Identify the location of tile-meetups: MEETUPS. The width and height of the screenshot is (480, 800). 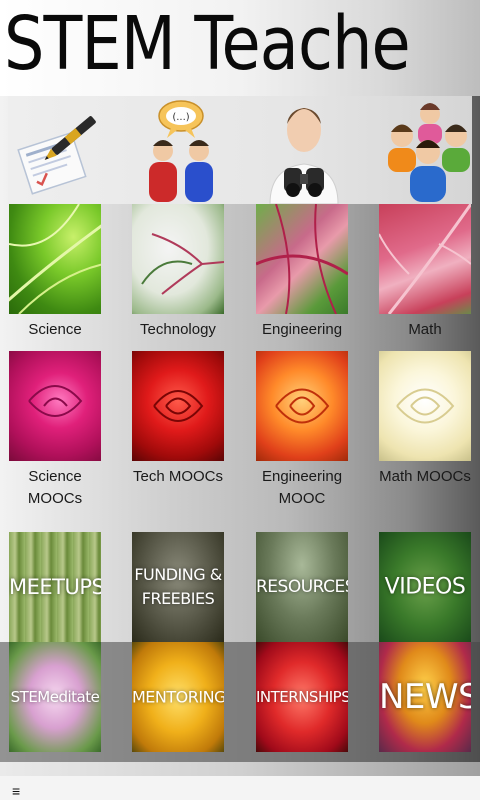
(55, 587).